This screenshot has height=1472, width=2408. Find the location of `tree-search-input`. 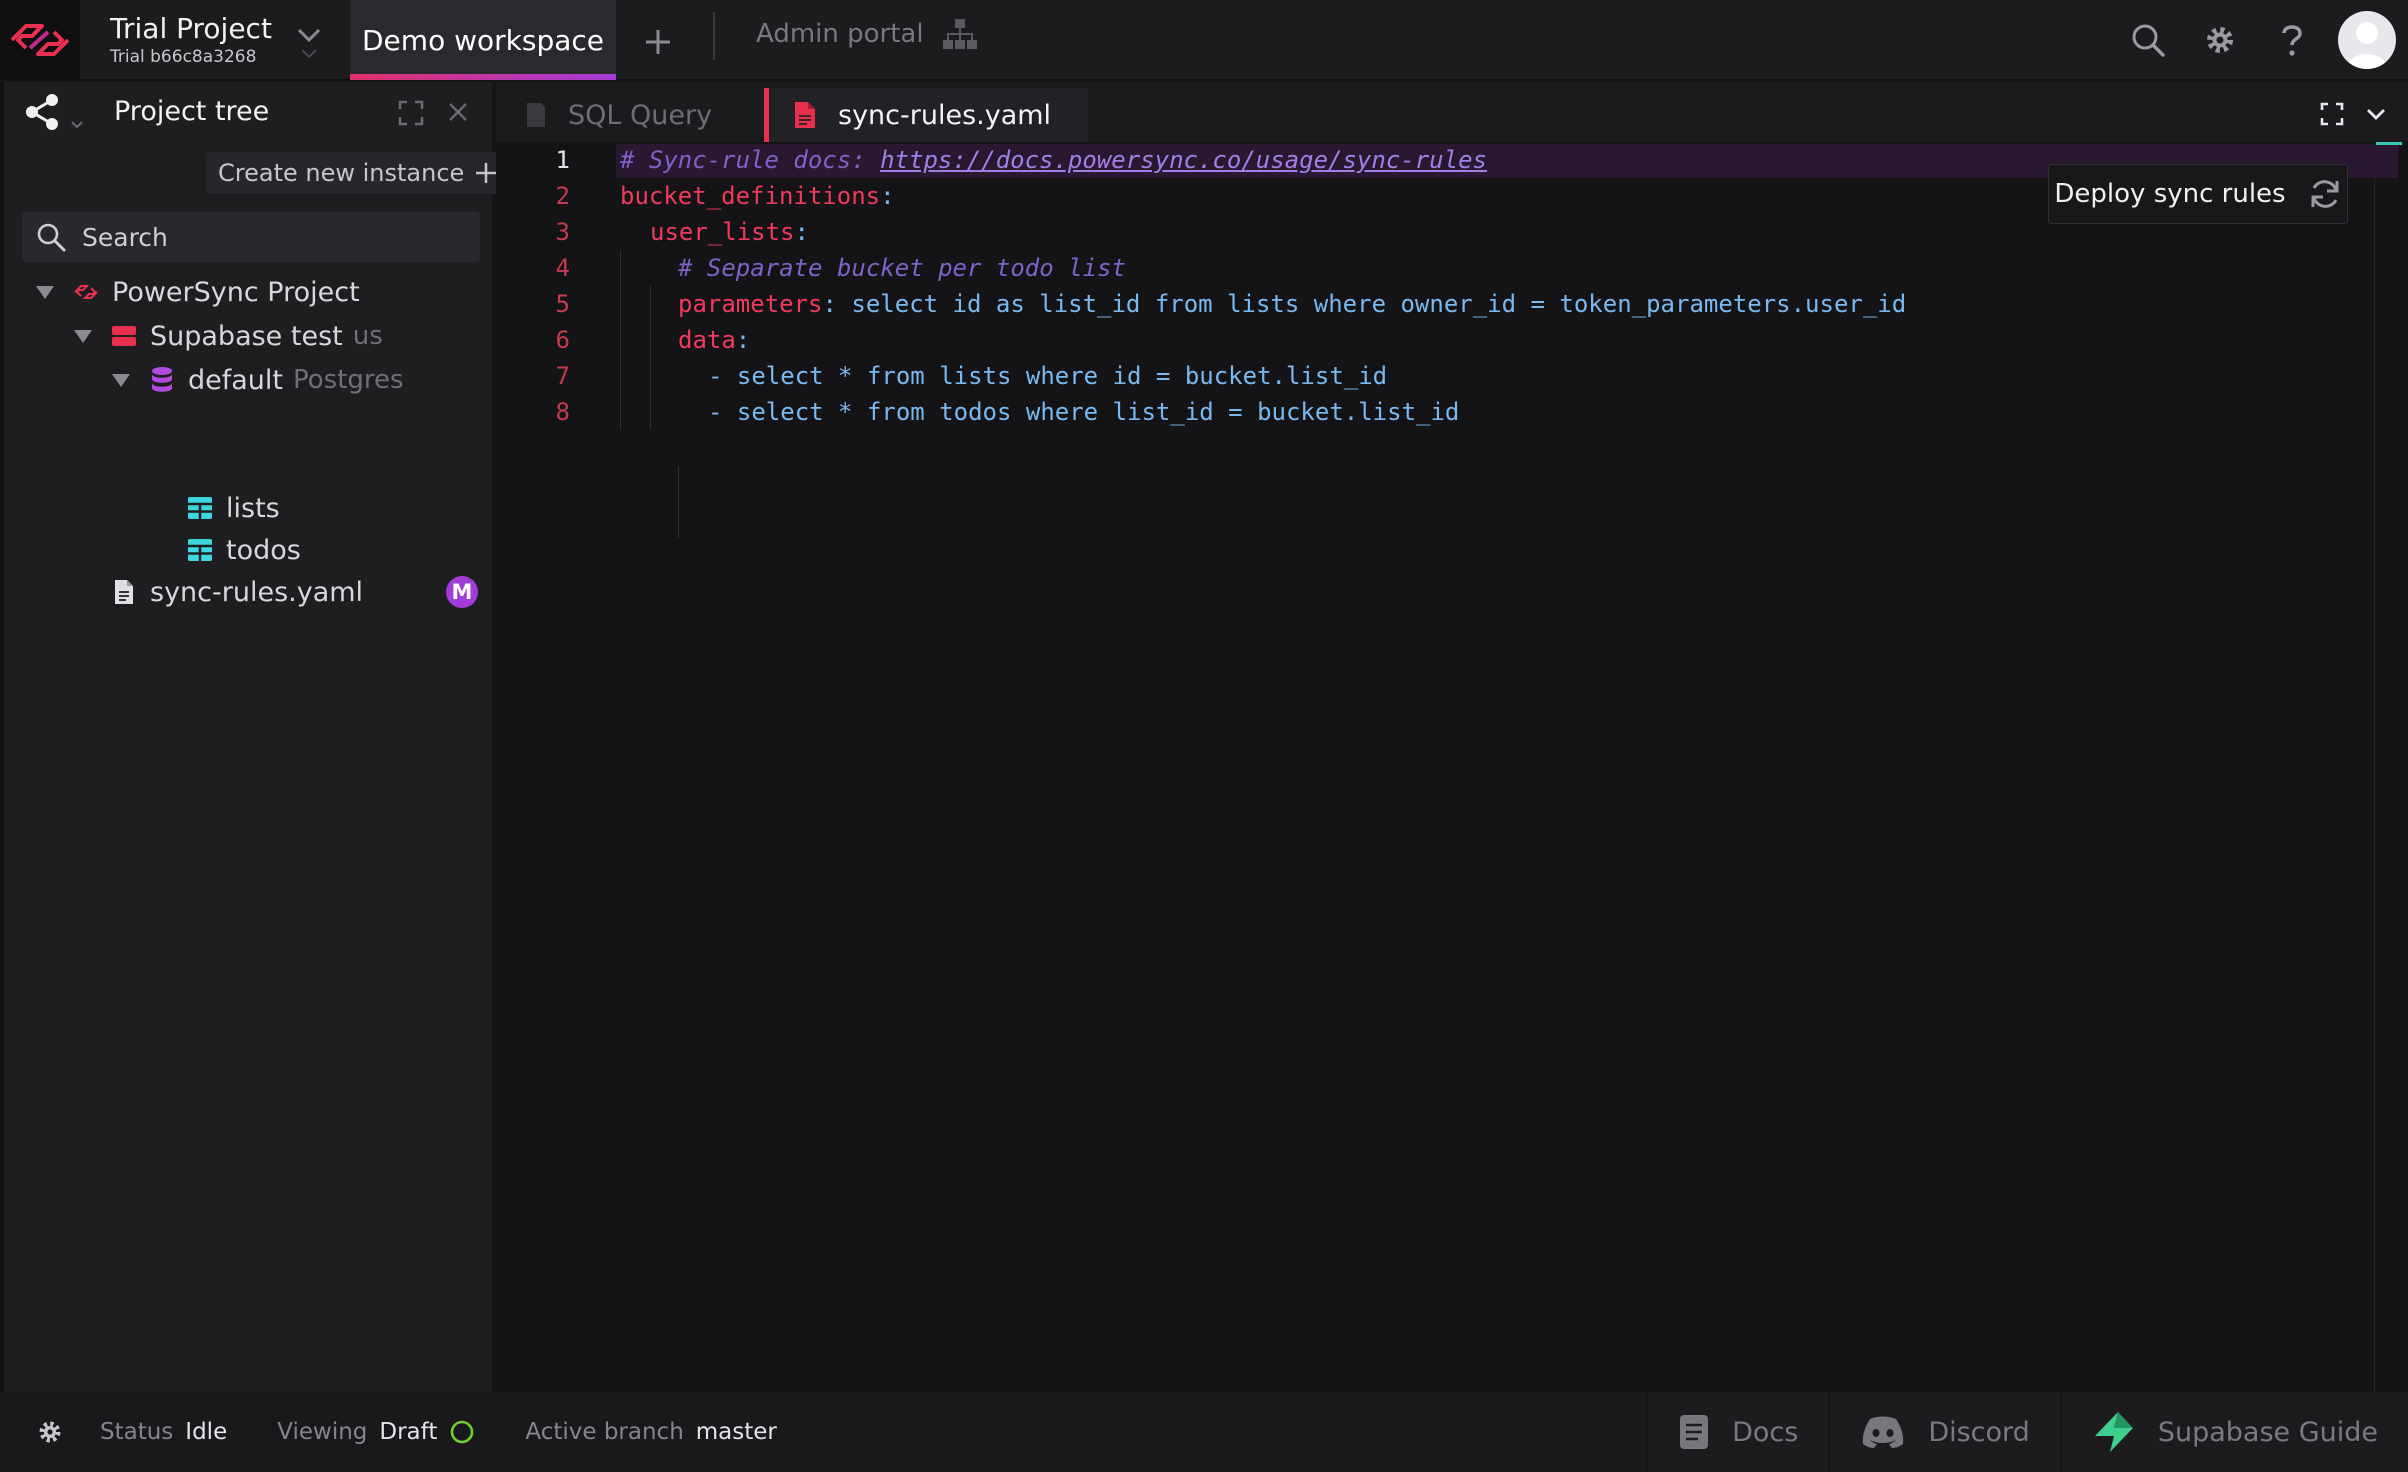

tree-search-input is located at coordinates (272, 237).